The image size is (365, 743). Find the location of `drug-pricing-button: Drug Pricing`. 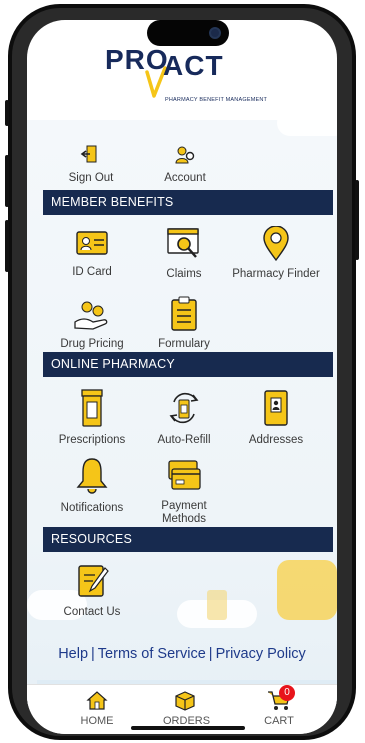

drug-pricing-button: Drug Pricing is located at coordinates (92, 325).